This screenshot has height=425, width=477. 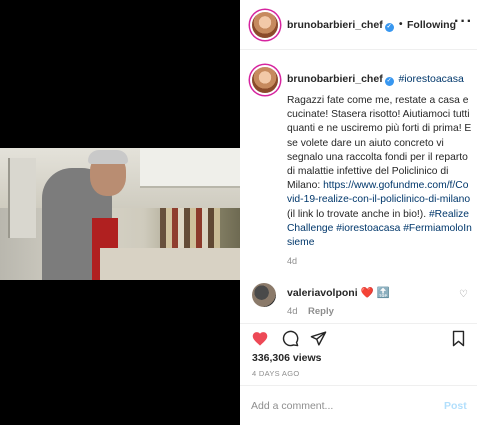 I want to click on post-comment-button: Post, so click(x=455, y=406).